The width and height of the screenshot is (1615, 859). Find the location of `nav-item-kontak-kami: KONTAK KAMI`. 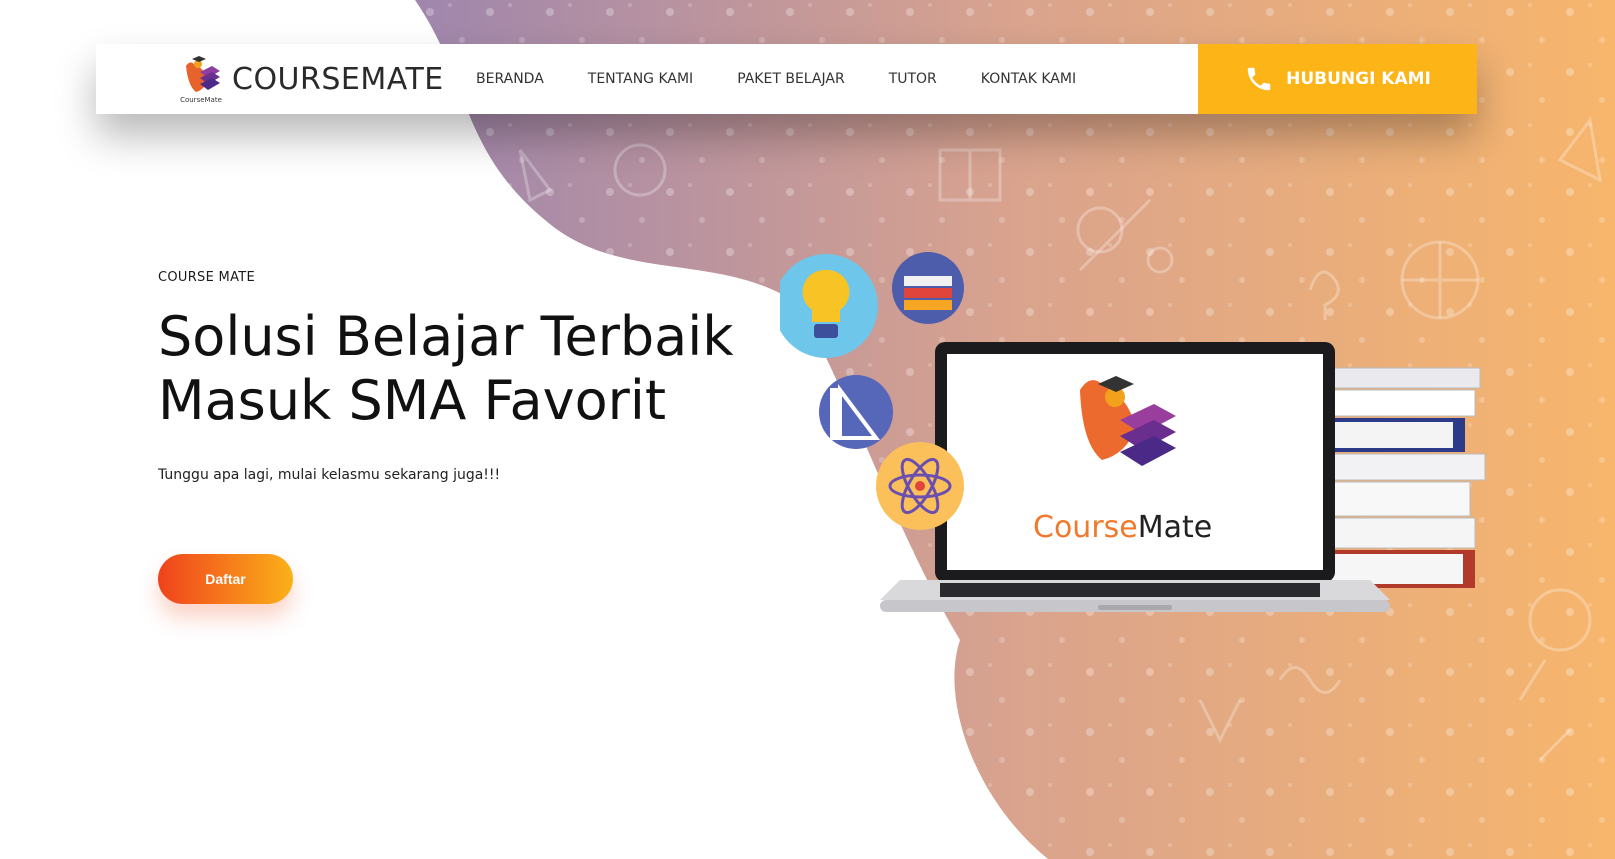

nav-item-kontak-kami: KONTAK KAMI is located at coordinates (1028, 79).